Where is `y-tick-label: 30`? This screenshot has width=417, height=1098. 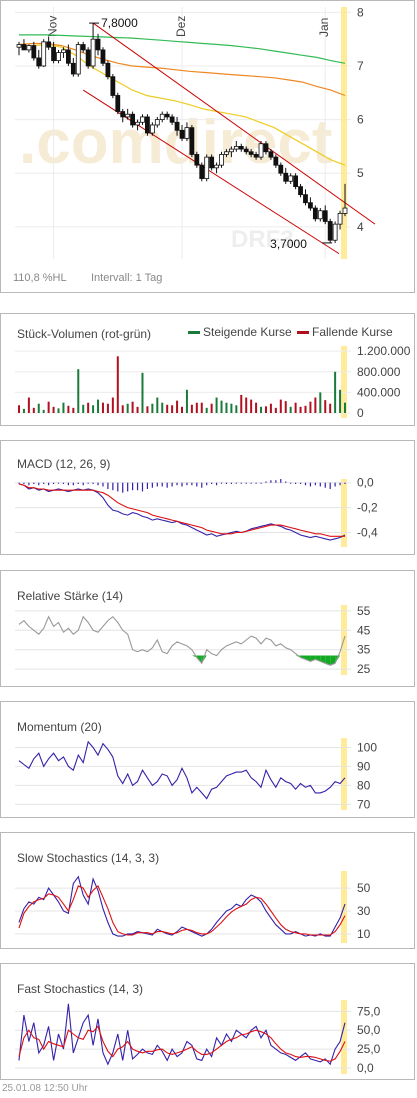
y-tick-label: 30 is located at coordinates (364, 911).